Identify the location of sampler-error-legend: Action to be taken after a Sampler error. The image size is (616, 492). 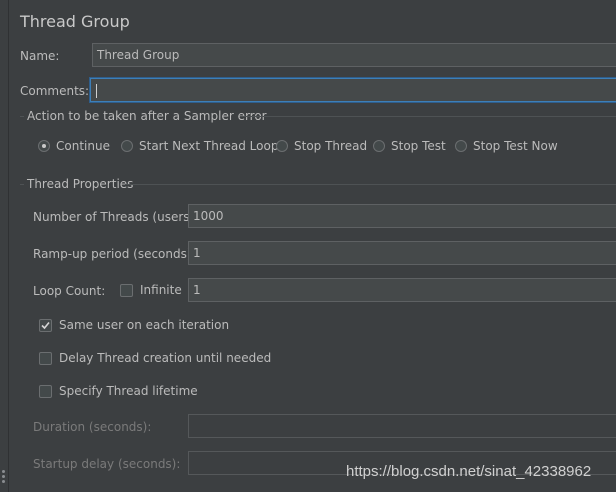
(147, 116).